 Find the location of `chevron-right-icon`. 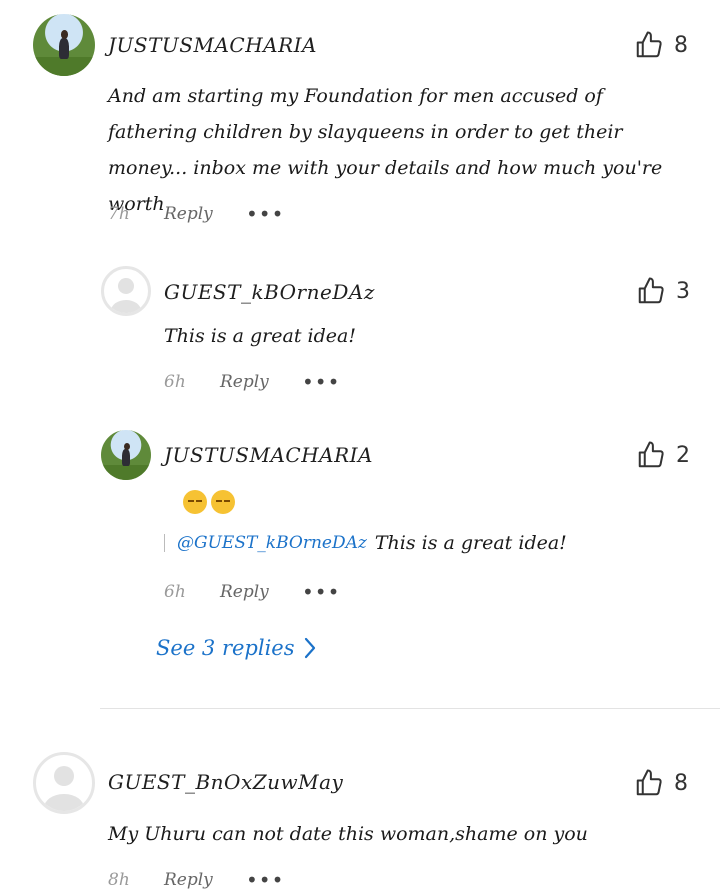

chevron-right-icon is located at coordinates (309, 648).